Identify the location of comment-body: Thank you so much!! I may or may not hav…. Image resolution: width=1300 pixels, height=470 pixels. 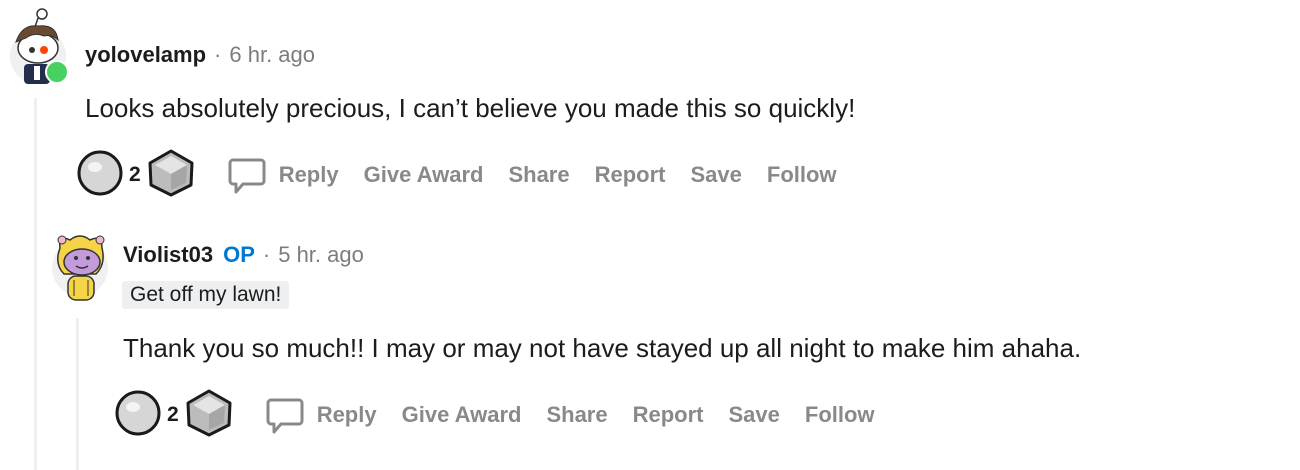
(602, 348).